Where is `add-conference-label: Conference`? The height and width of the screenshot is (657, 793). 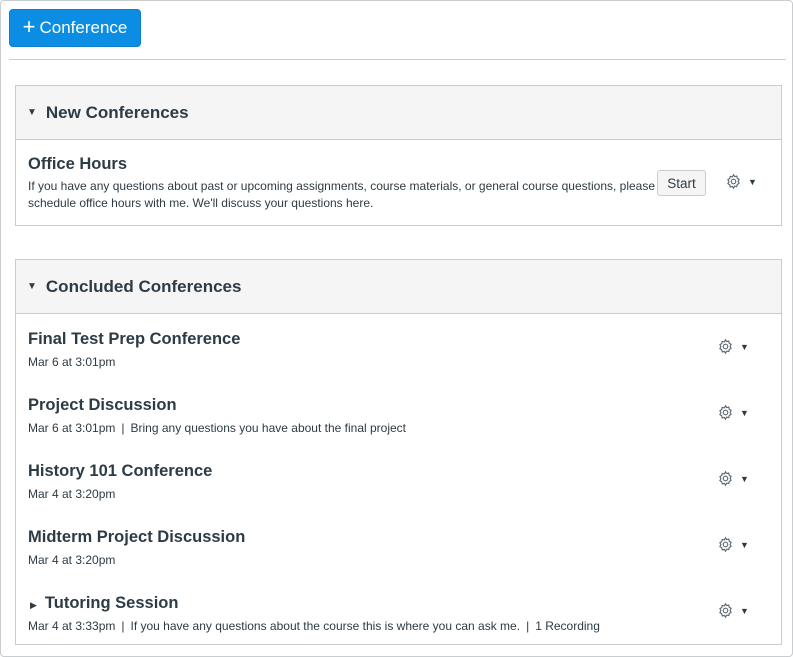
add-conference-label: Conference is located at coordinates (83, 27).